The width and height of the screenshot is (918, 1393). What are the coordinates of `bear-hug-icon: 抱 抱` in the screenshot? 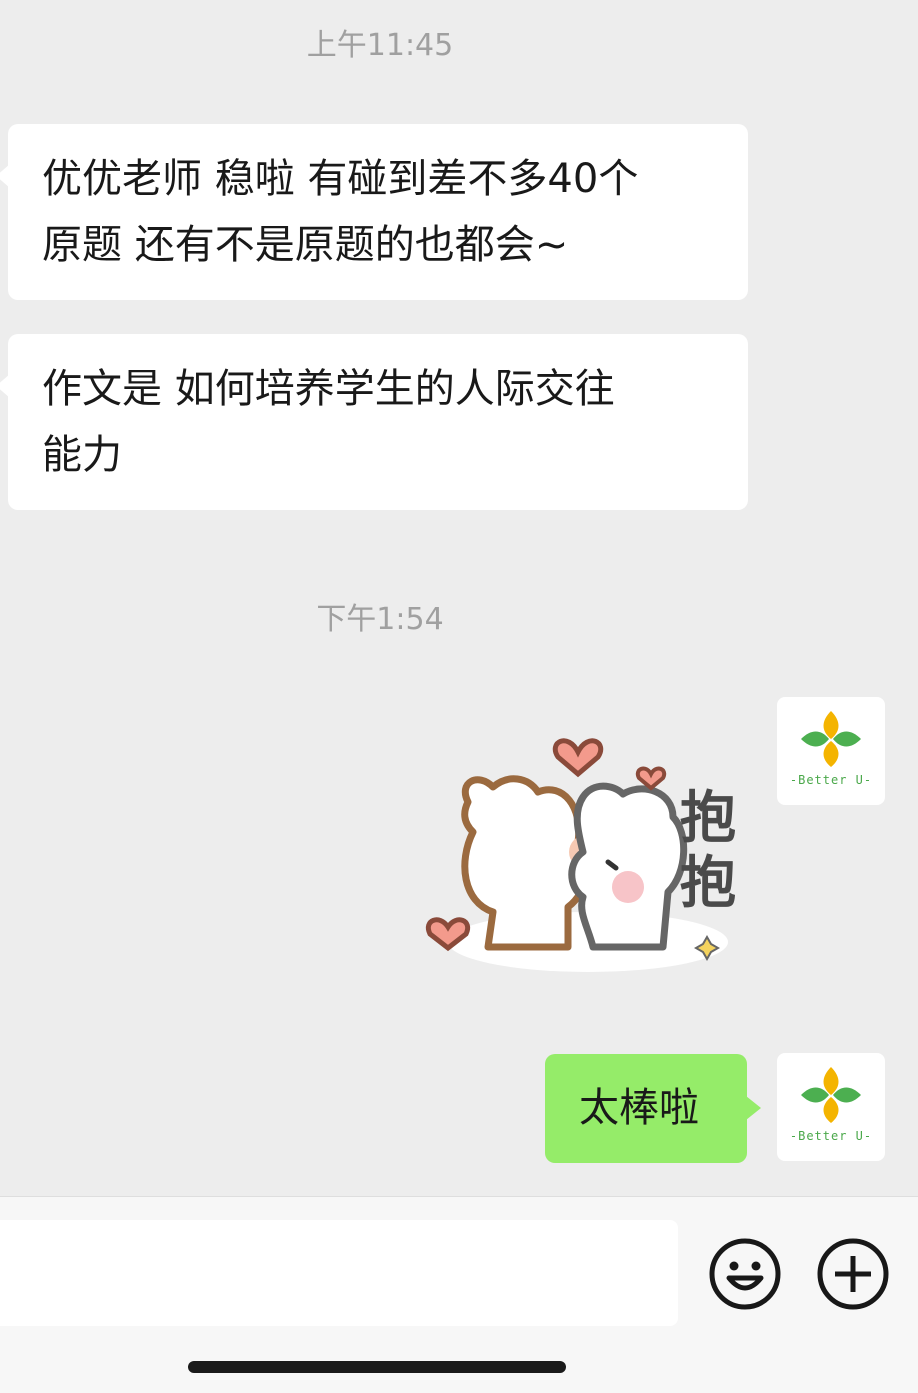 It's located at (580, 855).